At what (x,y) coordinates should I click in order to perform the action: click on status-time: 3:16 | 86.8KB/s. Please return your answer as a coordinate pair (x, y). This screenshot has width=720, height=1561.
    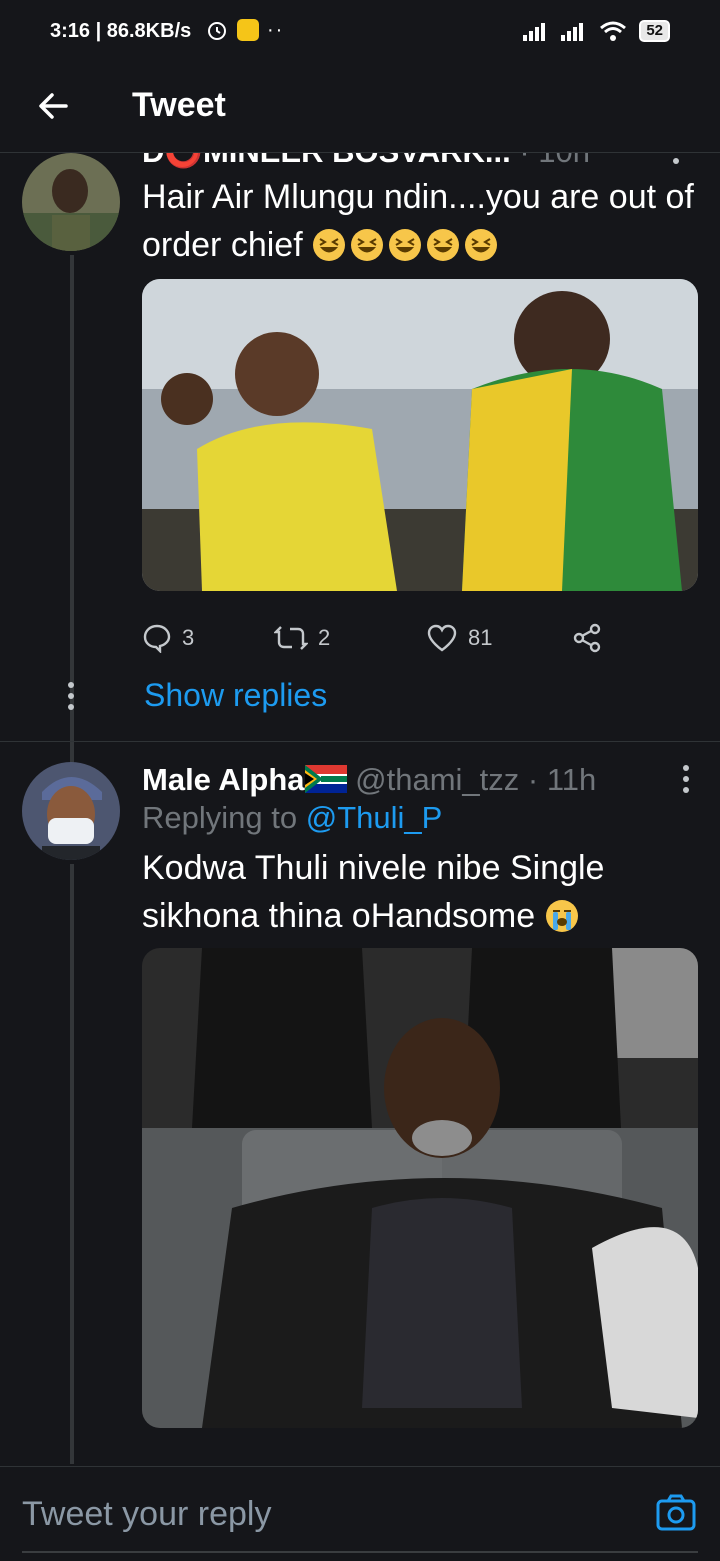
    Looking at the image, I should click on (121, 31).